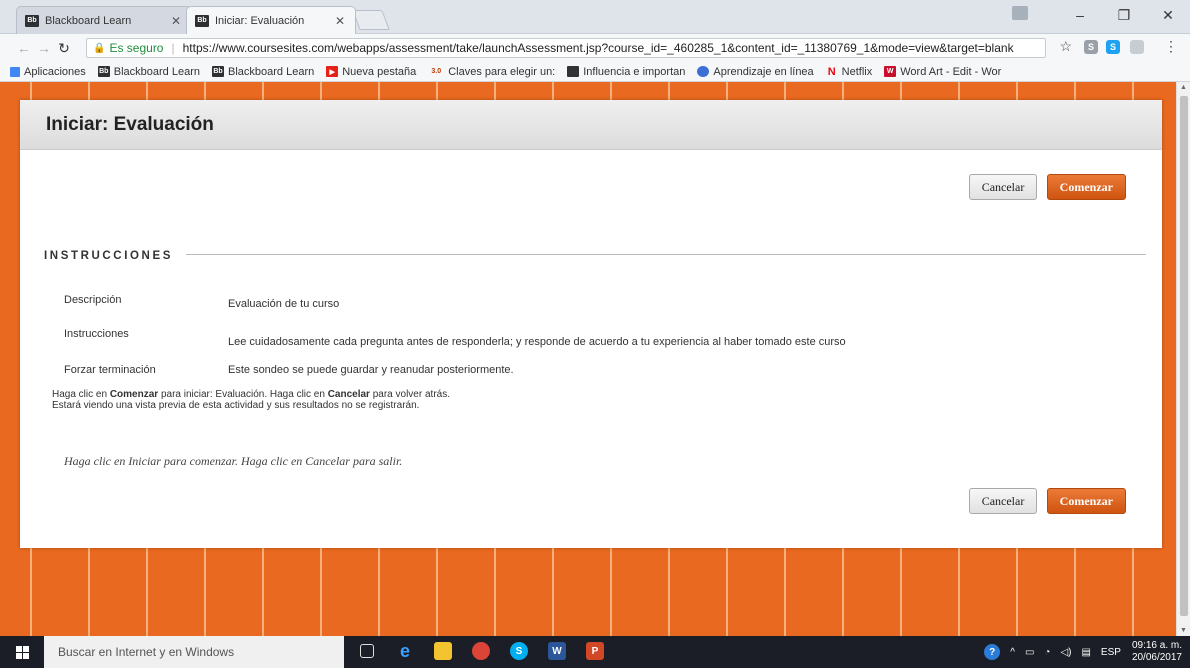  I want to click on system-tray: ? ^ ▭ ◔ ◁) ▤ ESP 09:16 a. m. 20/06/2017, so click(1084, 652).